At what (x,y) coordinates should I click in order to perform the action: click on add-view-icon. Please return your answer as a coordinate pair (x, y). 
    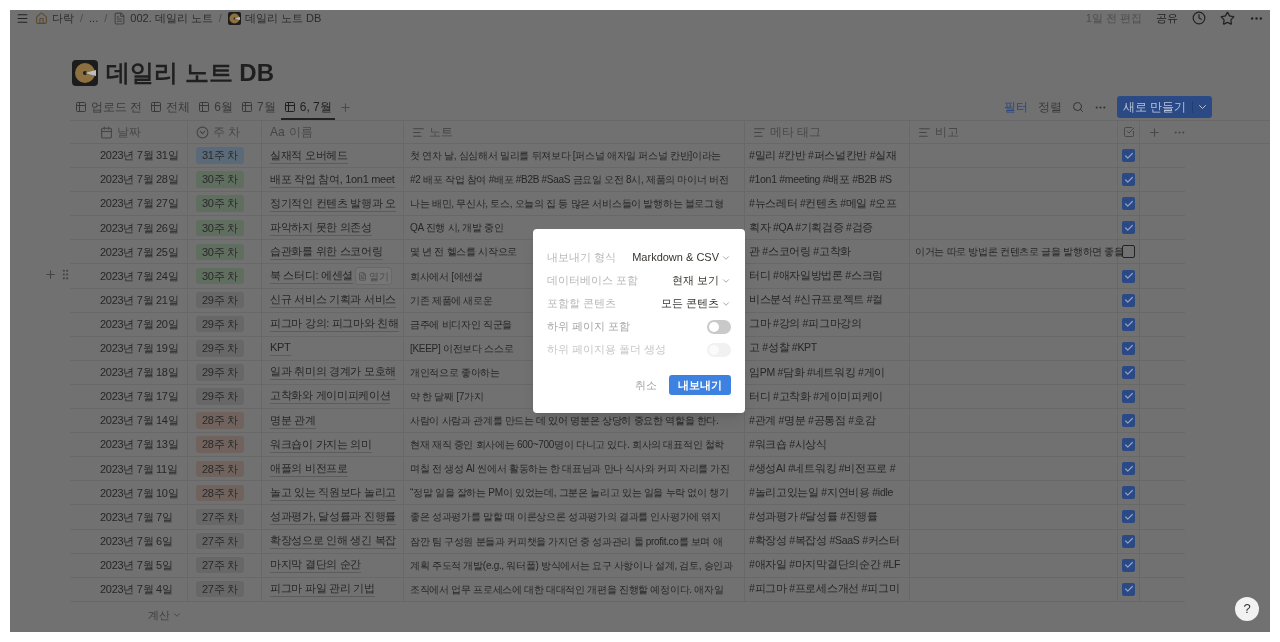
    Looking at the image, I should click on (345, 107).